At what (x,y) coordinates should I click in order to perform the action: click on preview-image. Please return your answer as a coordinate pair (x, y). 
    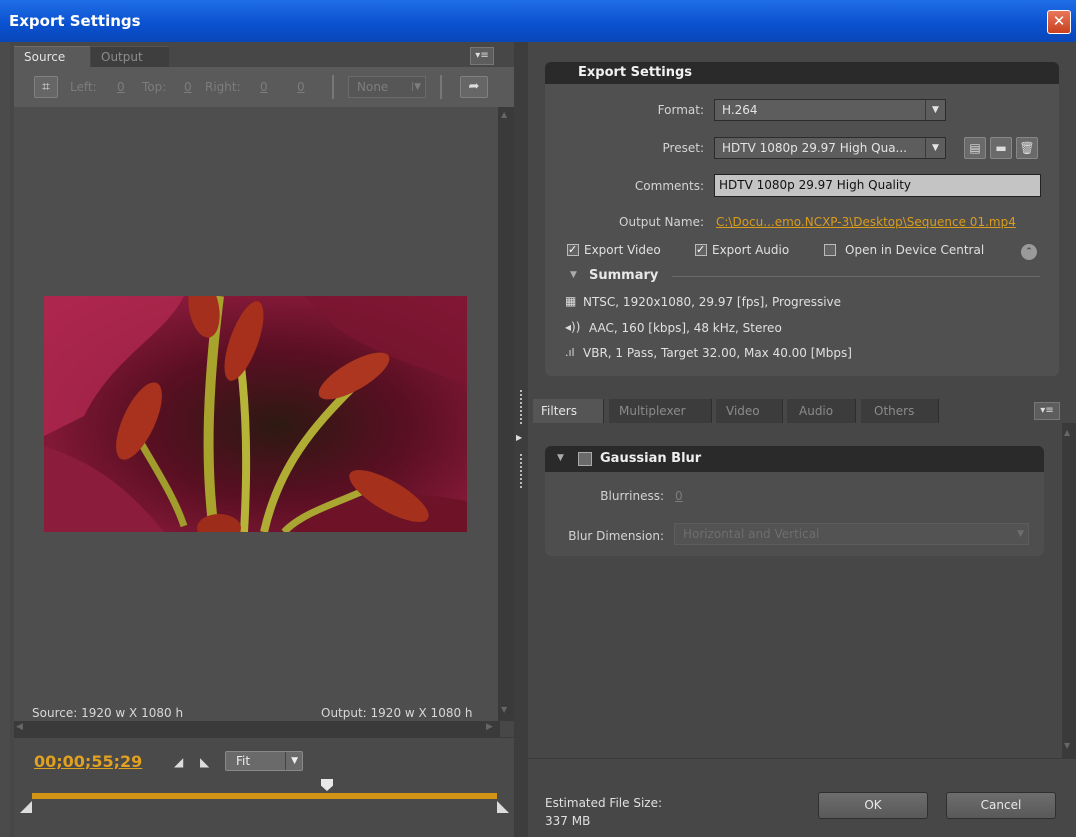
    Looking at the image, I should click on (255, 414).